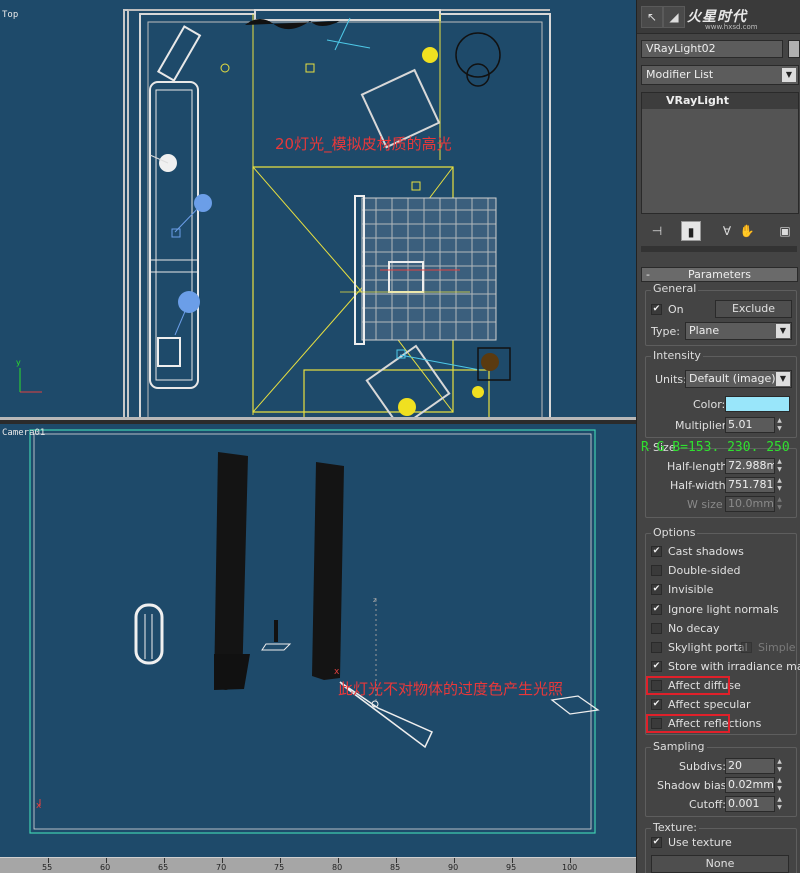  Describe the element at coordinates (318, 865) in the screenshot. I see `timeline-ruler: 55 60 65 70 75 80 85 90 95 100` at that location.